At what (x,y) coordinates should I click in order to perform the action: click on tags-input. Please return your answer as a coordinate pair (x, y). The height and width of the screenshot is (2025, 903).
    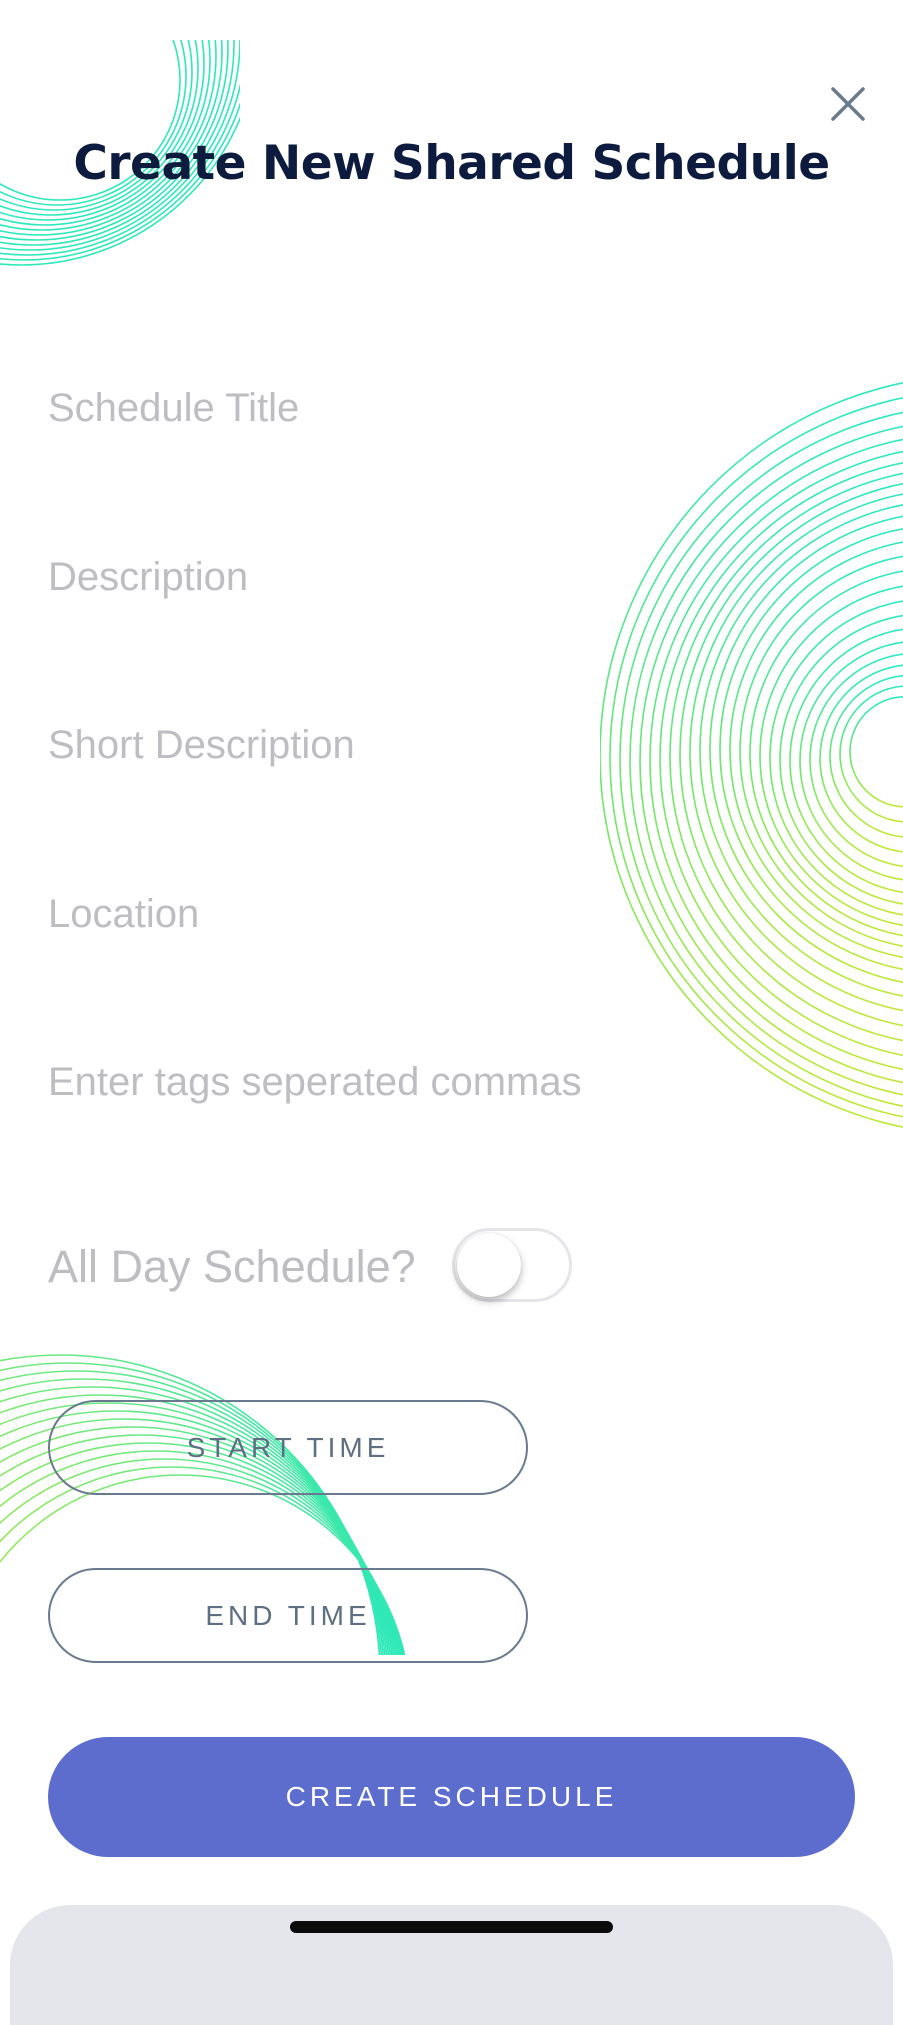
    Looking at the image, I should click on (448, 1082).